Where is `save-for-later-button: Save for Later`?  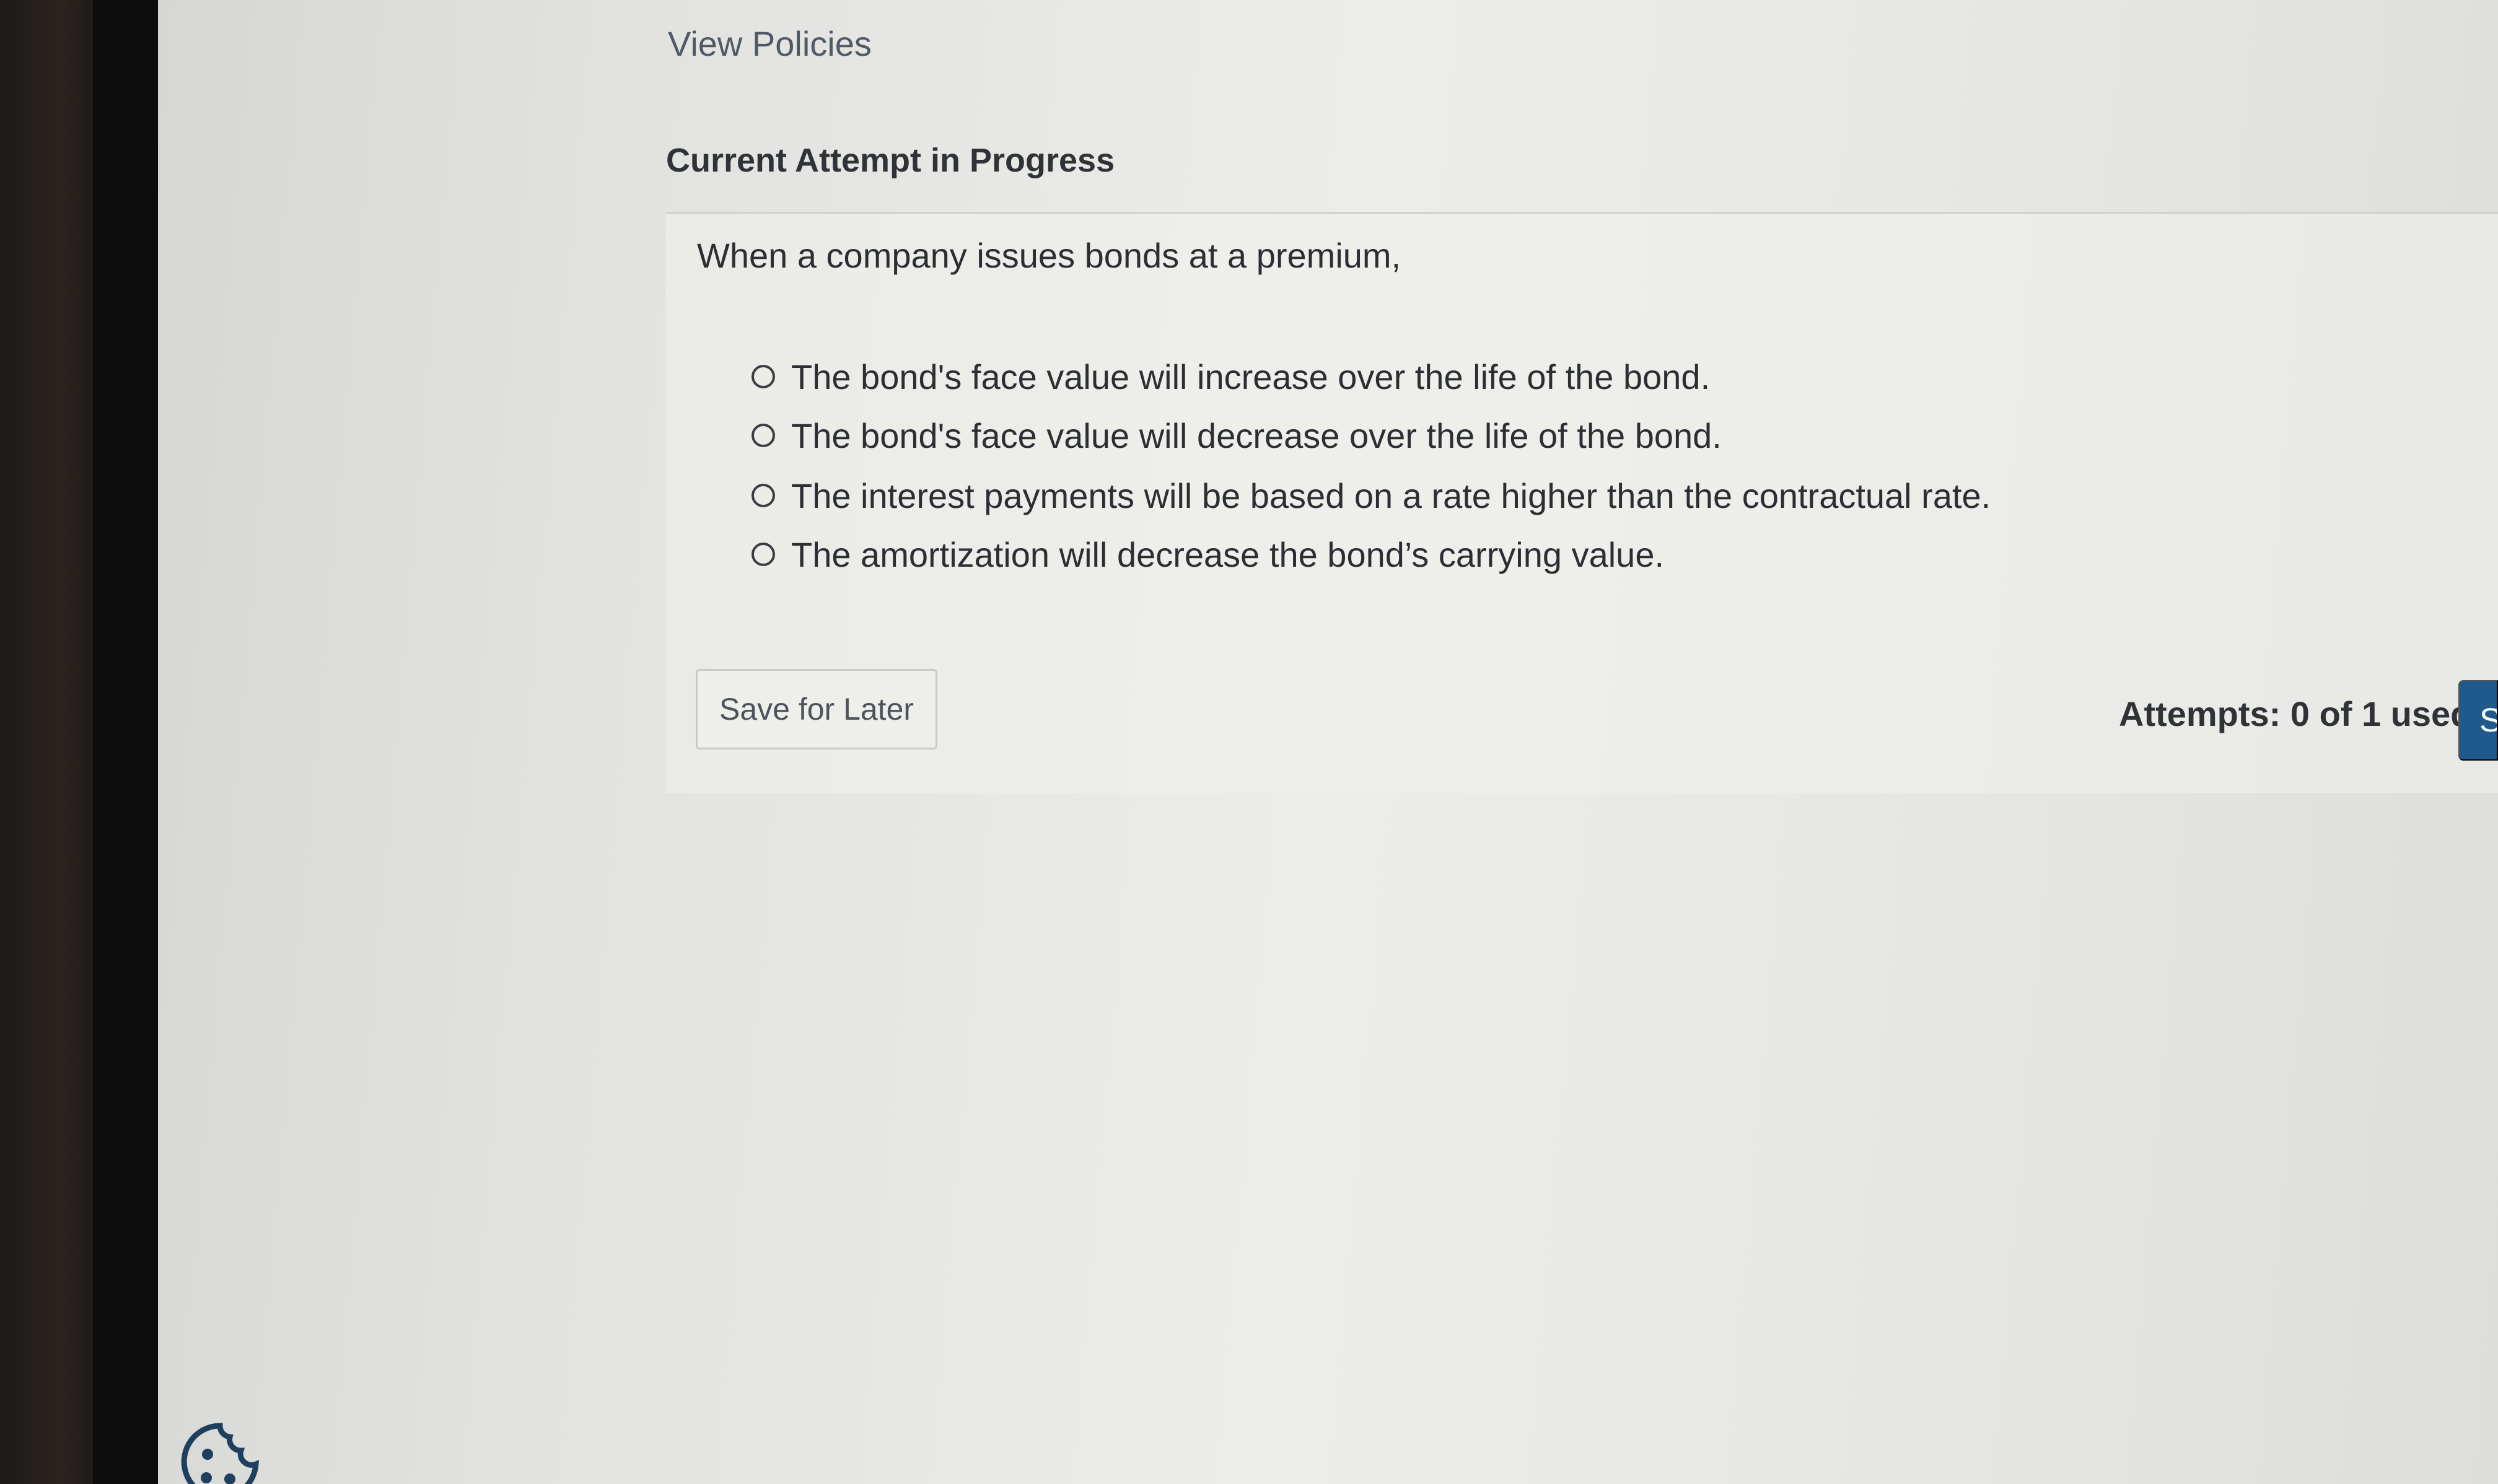
save-for-later-button: Save for Later is located at coordinates (816, 709).